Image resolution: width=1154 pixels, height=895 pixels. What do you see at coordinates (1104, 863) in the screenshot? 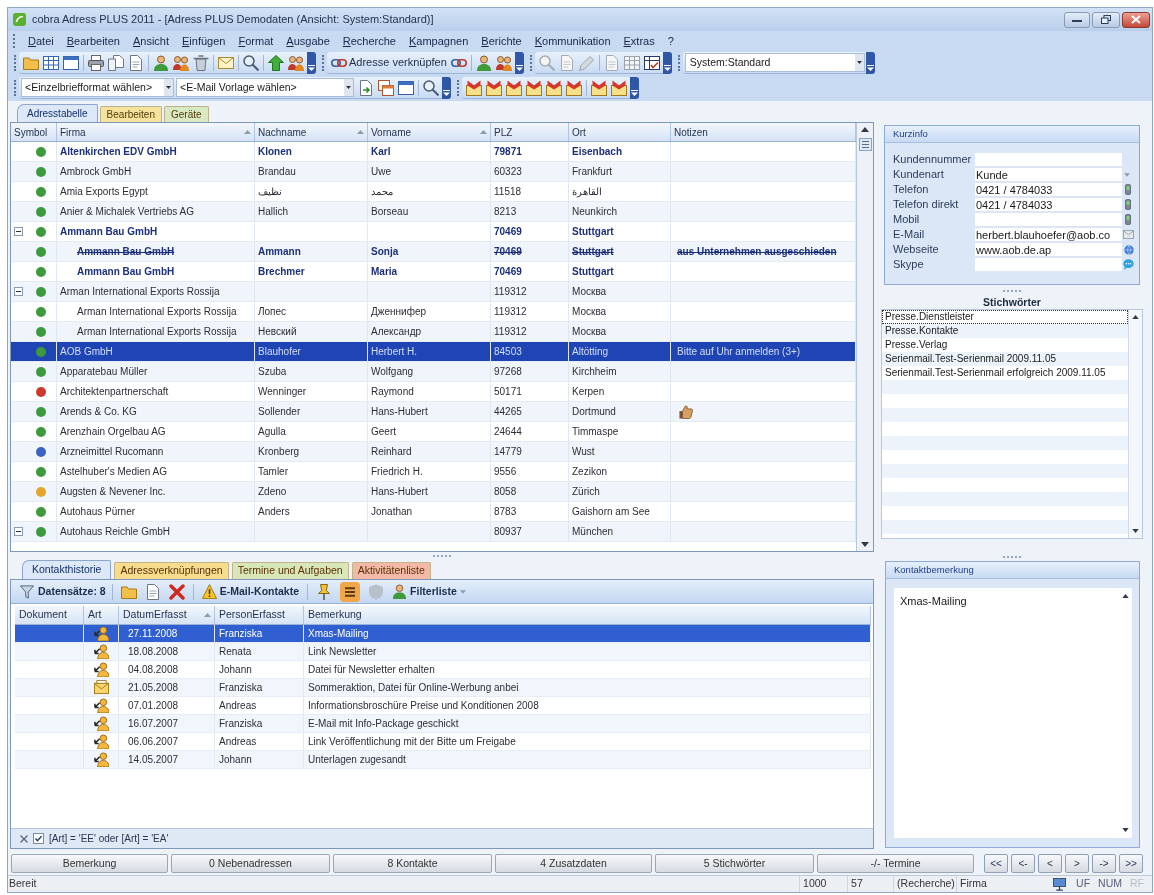
I see `navigation-button: ->` at bounding box center [1104, 863].